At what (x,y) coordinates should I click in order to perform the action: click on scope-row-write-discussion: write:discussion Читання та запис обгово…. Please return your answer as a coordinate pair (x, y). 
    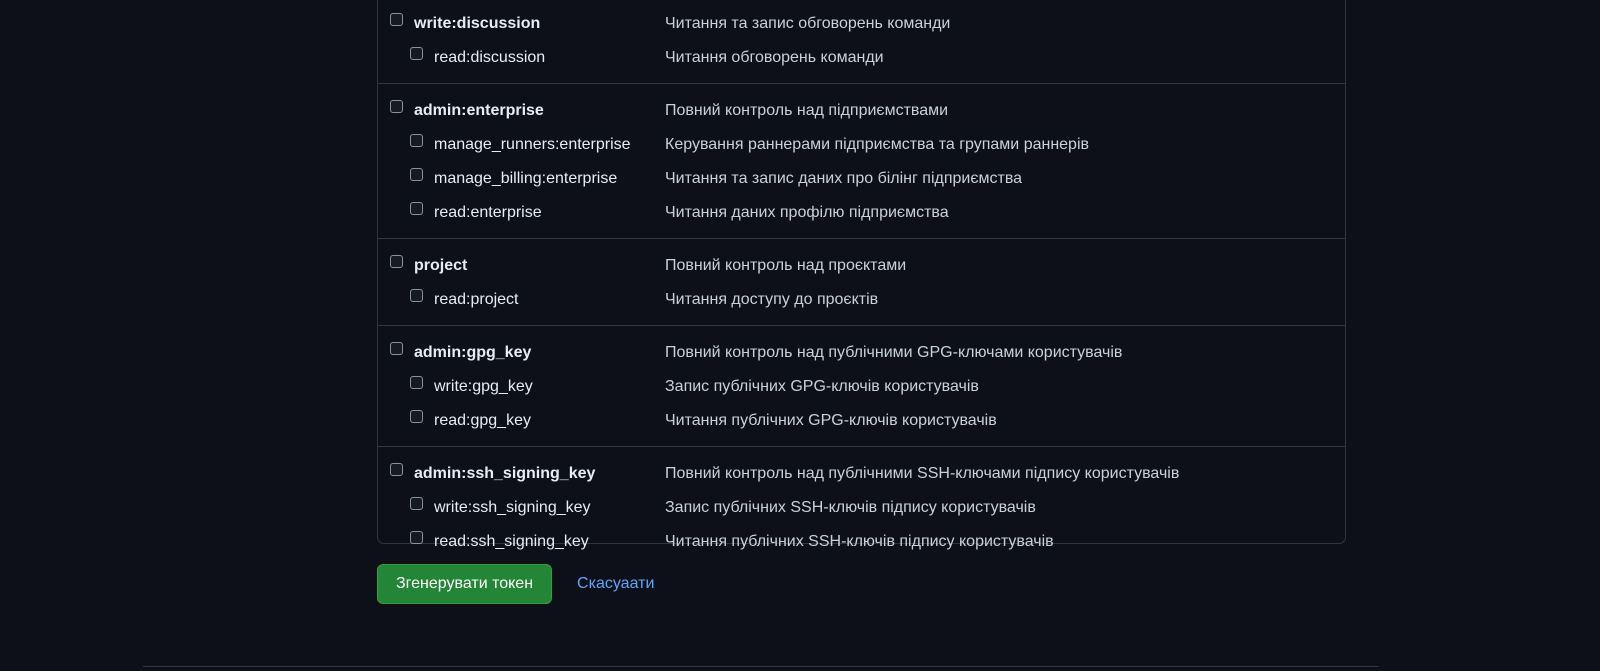
    Looking at the image, I should click on (861, 23).